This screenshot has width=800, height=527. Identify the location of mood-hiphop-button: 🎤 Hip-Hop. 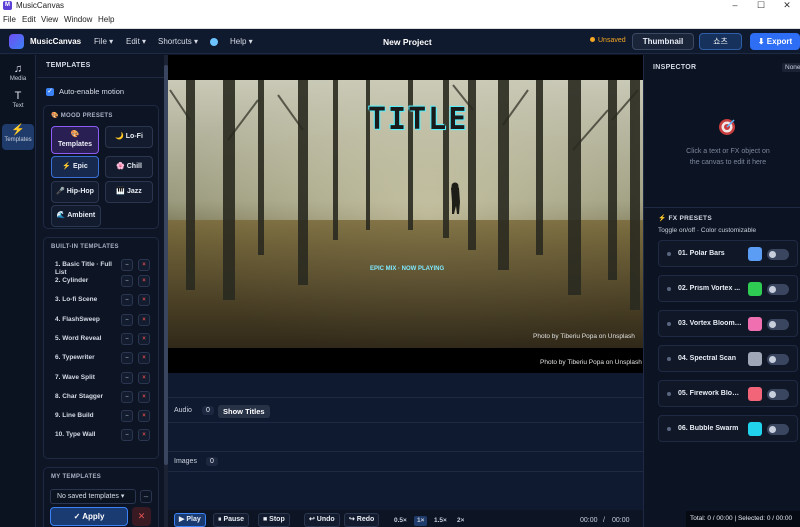
(75, 192).